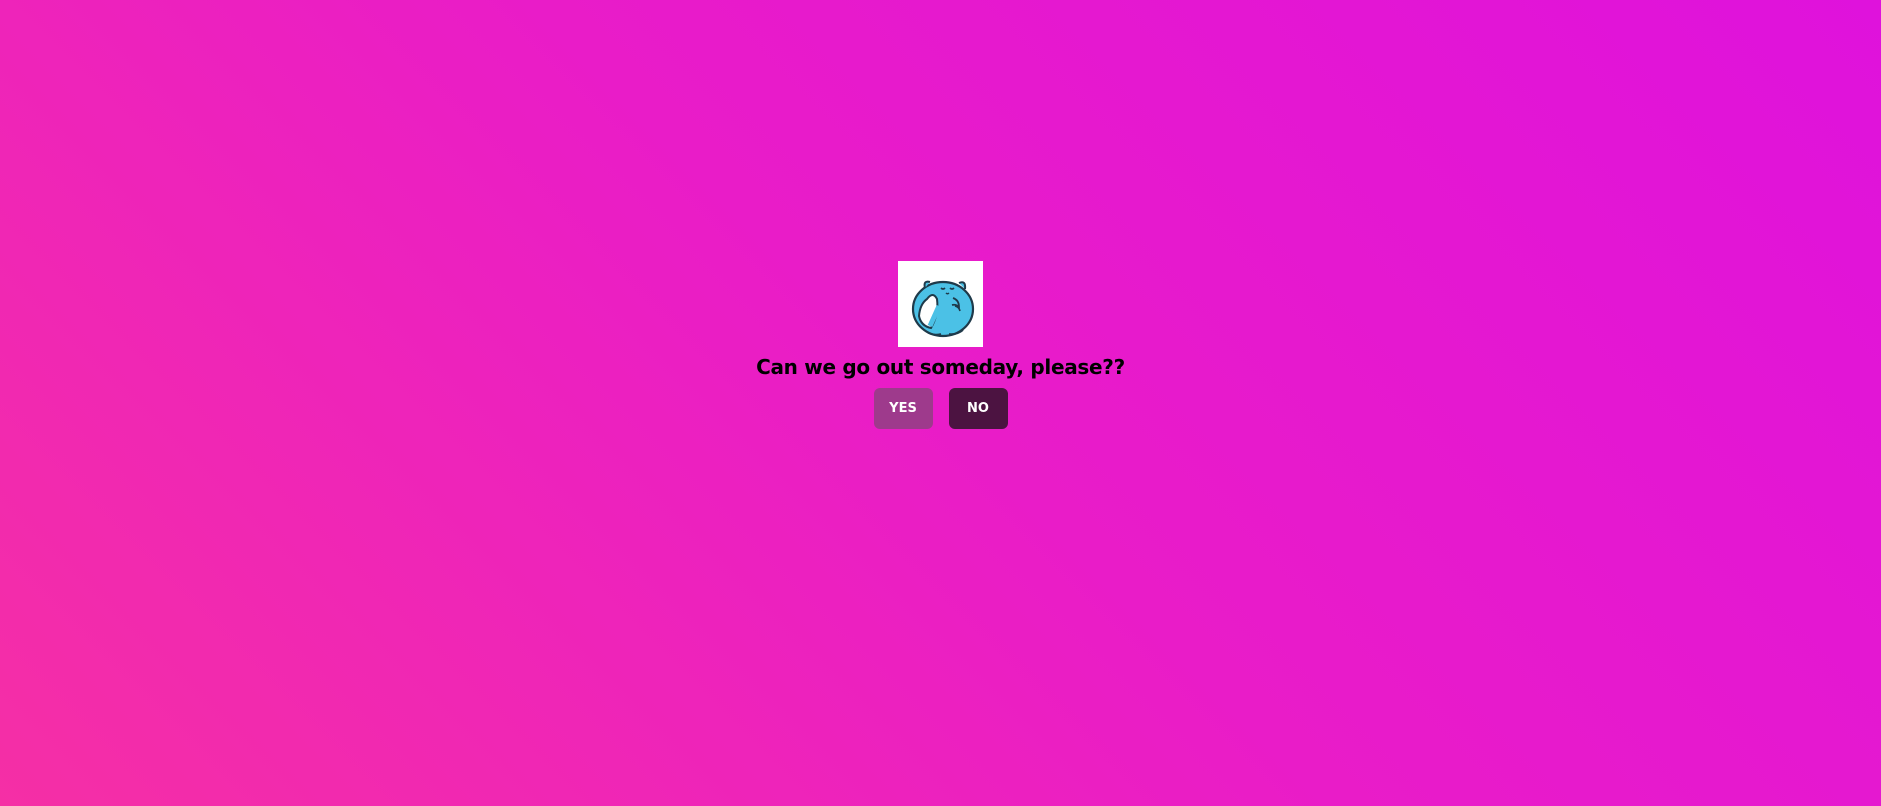 The image size is (1881, 806). I want to click on blue-cat-hiding-face-icon, so click(942, 309).